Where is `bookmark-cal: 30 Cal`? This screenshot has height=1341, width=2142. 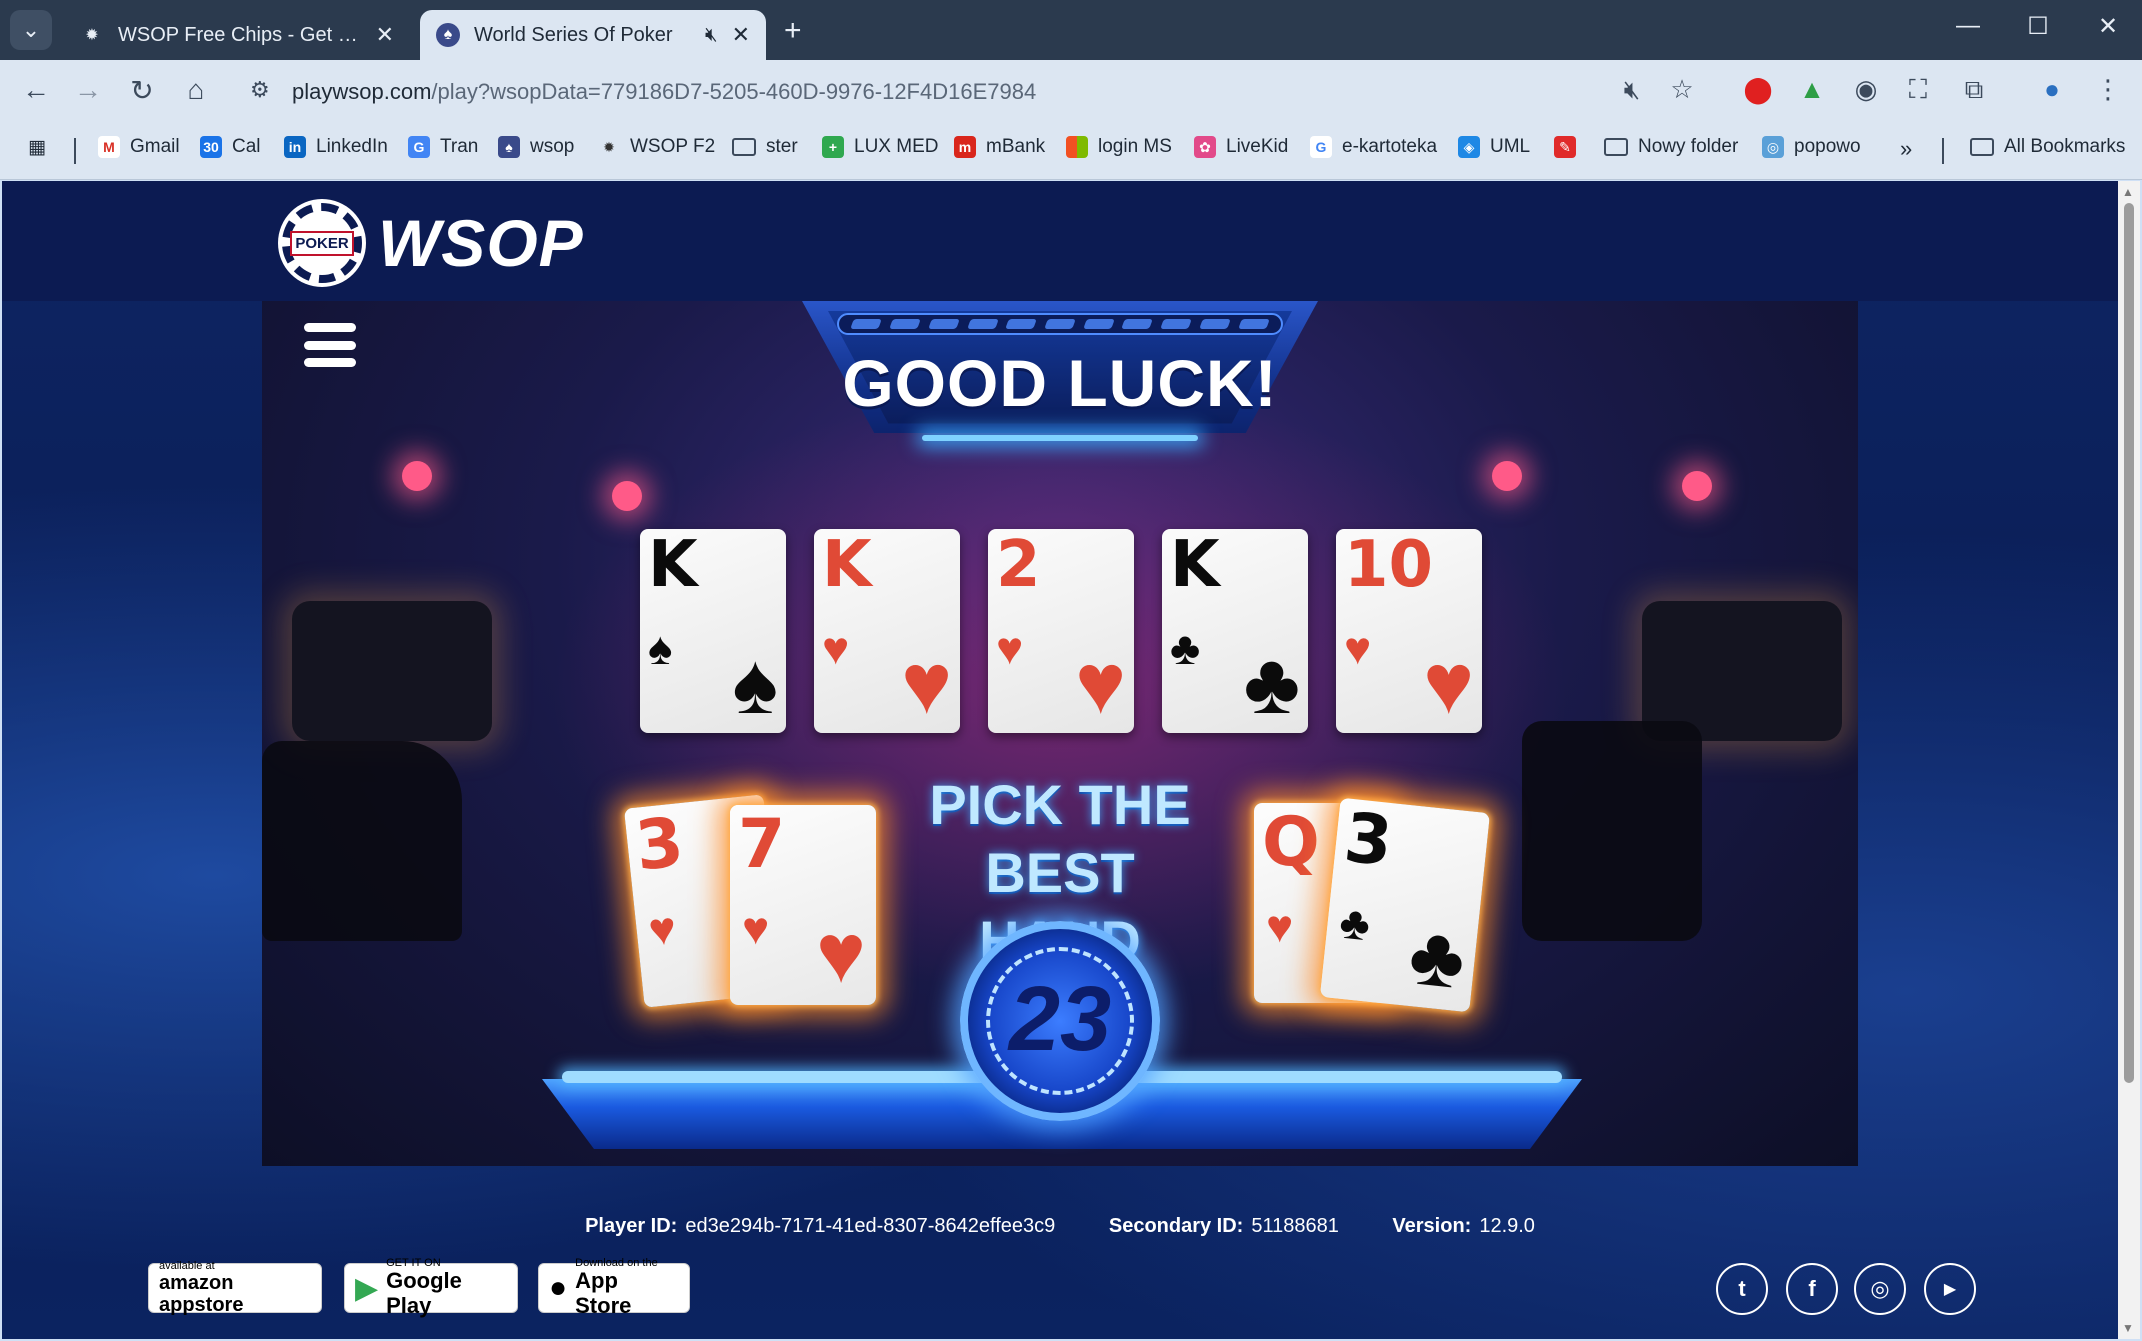
bookmark-cal: 30 Cal is located at coordinates (230, 147).